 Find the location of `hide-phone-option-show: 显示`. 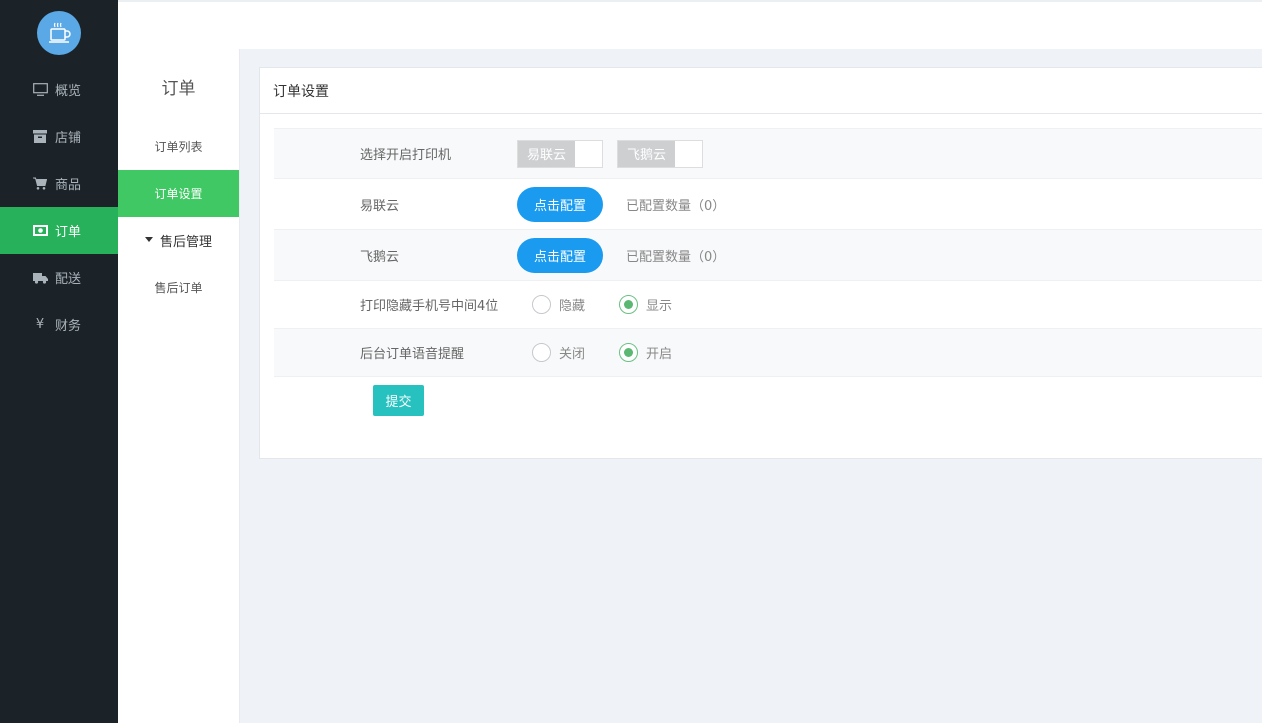

hide-phone-option-show: 显示 is located at coordinates (645, 304).